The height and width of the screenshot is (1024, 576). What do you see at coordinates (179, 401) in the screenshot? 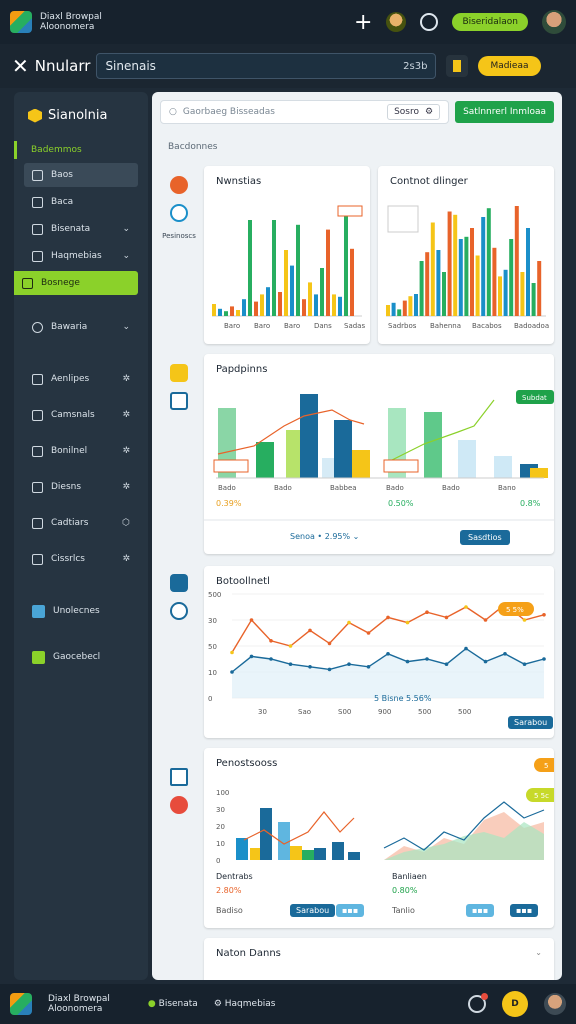
I see `graduation-icon` at bounding box center [179, 401].